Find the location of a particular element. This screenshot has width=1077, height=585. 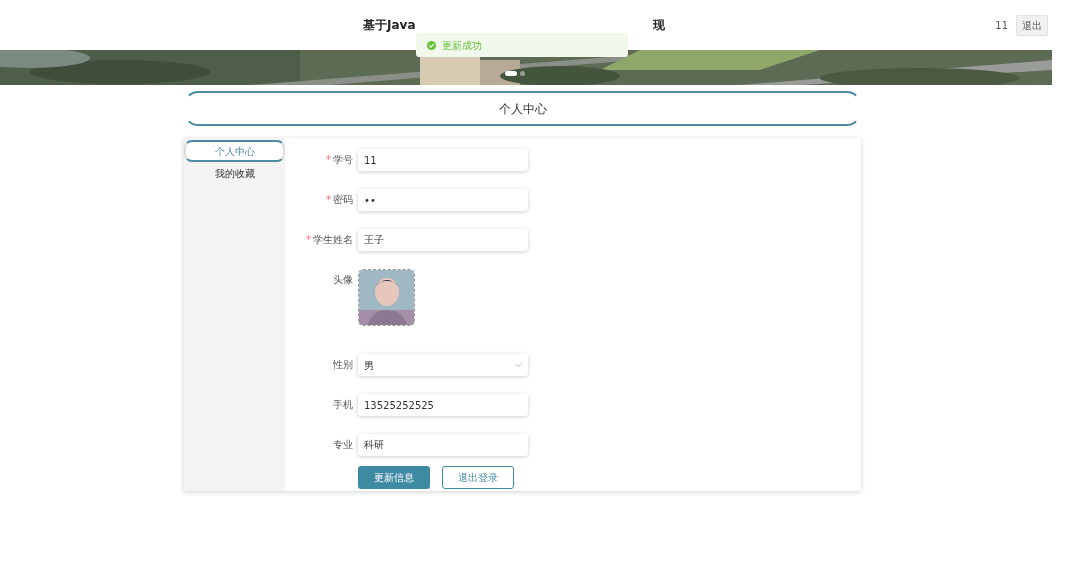

input-field: 13525252525 is located at coordinates (443, 405).